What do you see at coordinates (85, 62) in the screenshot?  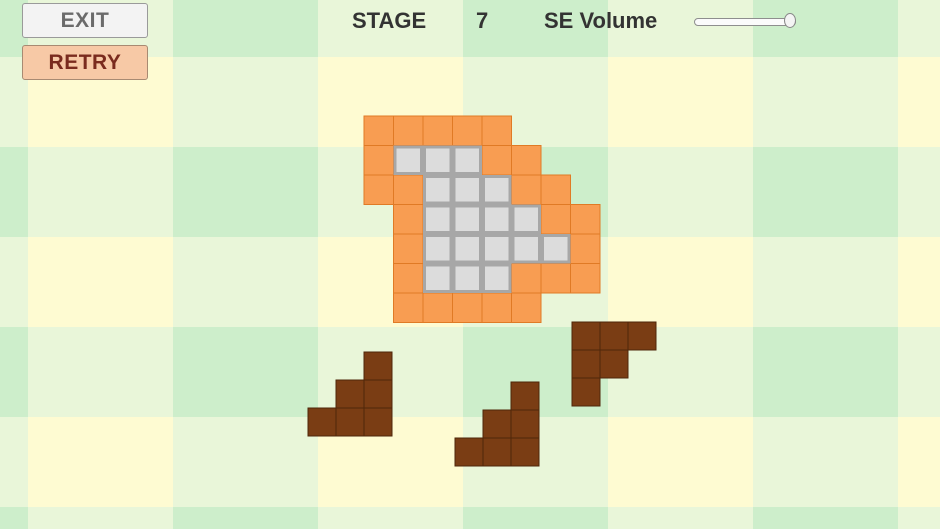 I see `retry-button: RETRY` at bounding box center [85, 62].